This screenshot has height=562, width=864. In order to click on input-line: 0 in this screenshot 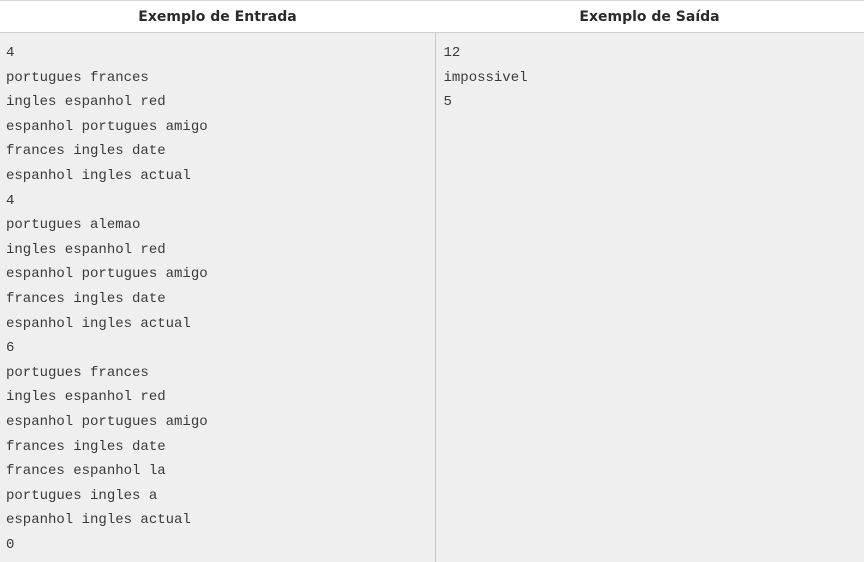, I will do `click(10, 544)`.